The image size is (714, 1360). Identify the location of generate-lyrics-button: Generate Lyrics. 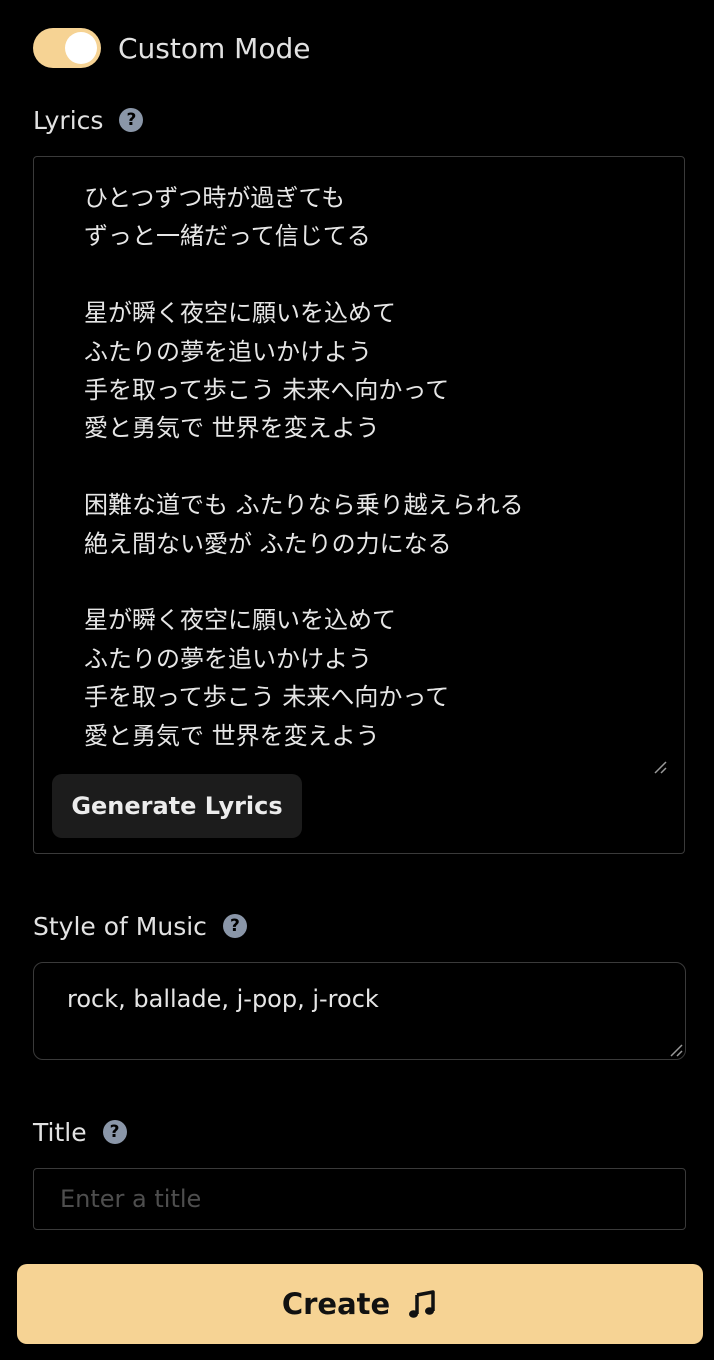
(177, 806).